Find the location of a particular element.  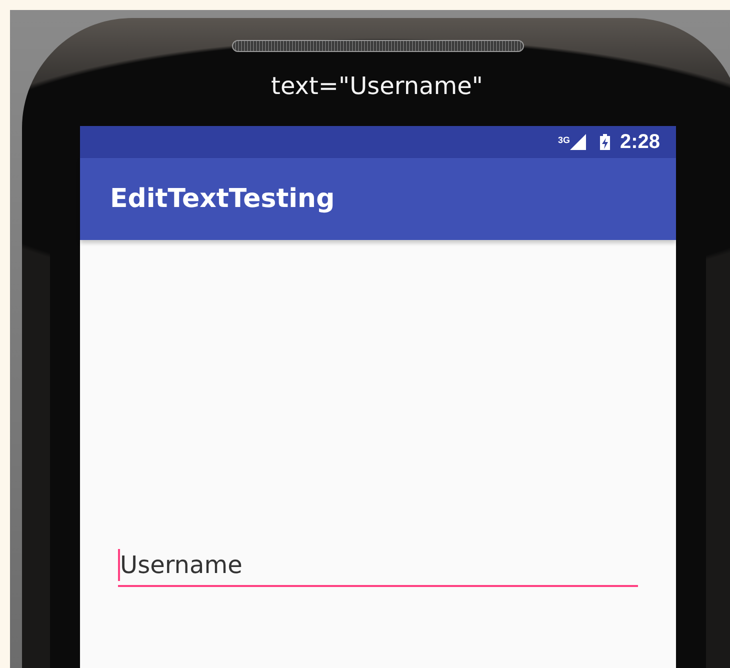

caption-text: text="Username" is located at coordinates (377, 86).